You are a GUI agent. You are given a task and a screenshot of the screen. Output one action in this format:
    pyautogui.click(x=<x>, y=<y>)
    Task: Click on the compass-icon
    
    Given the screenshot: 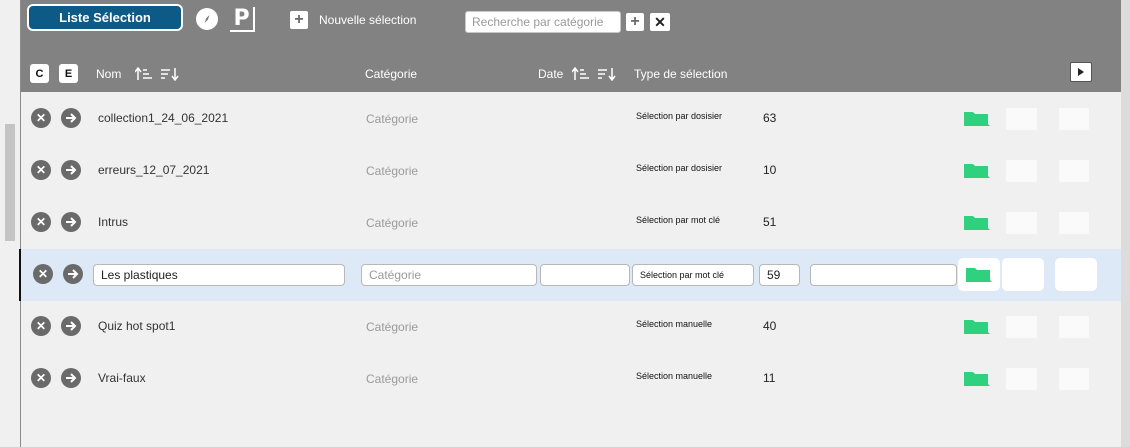 What is the action you would take?
    pyautogui.click(x=207, y=19)
    